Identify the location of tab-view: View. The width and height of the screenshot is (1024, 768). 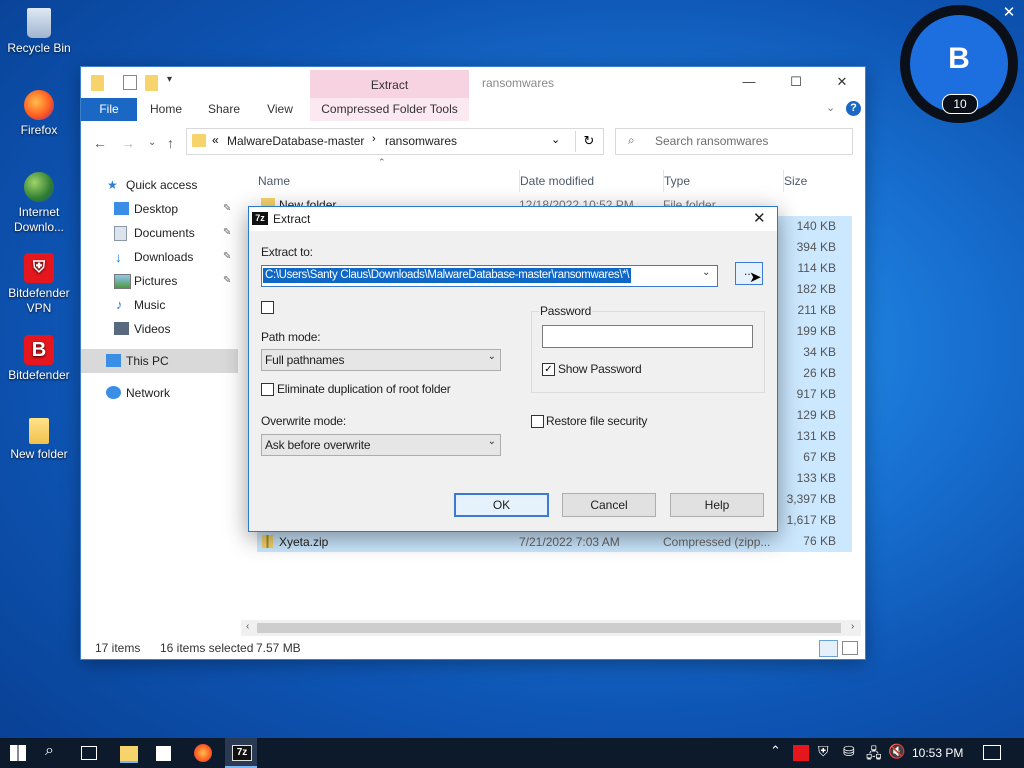
(280, 109).